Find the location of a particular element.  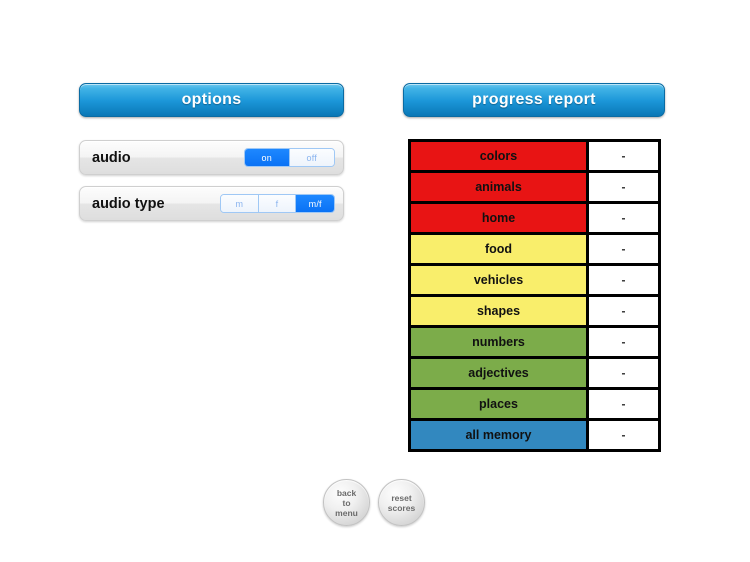

reset-scores-button: reset scores is located at coordinates (401, 502).